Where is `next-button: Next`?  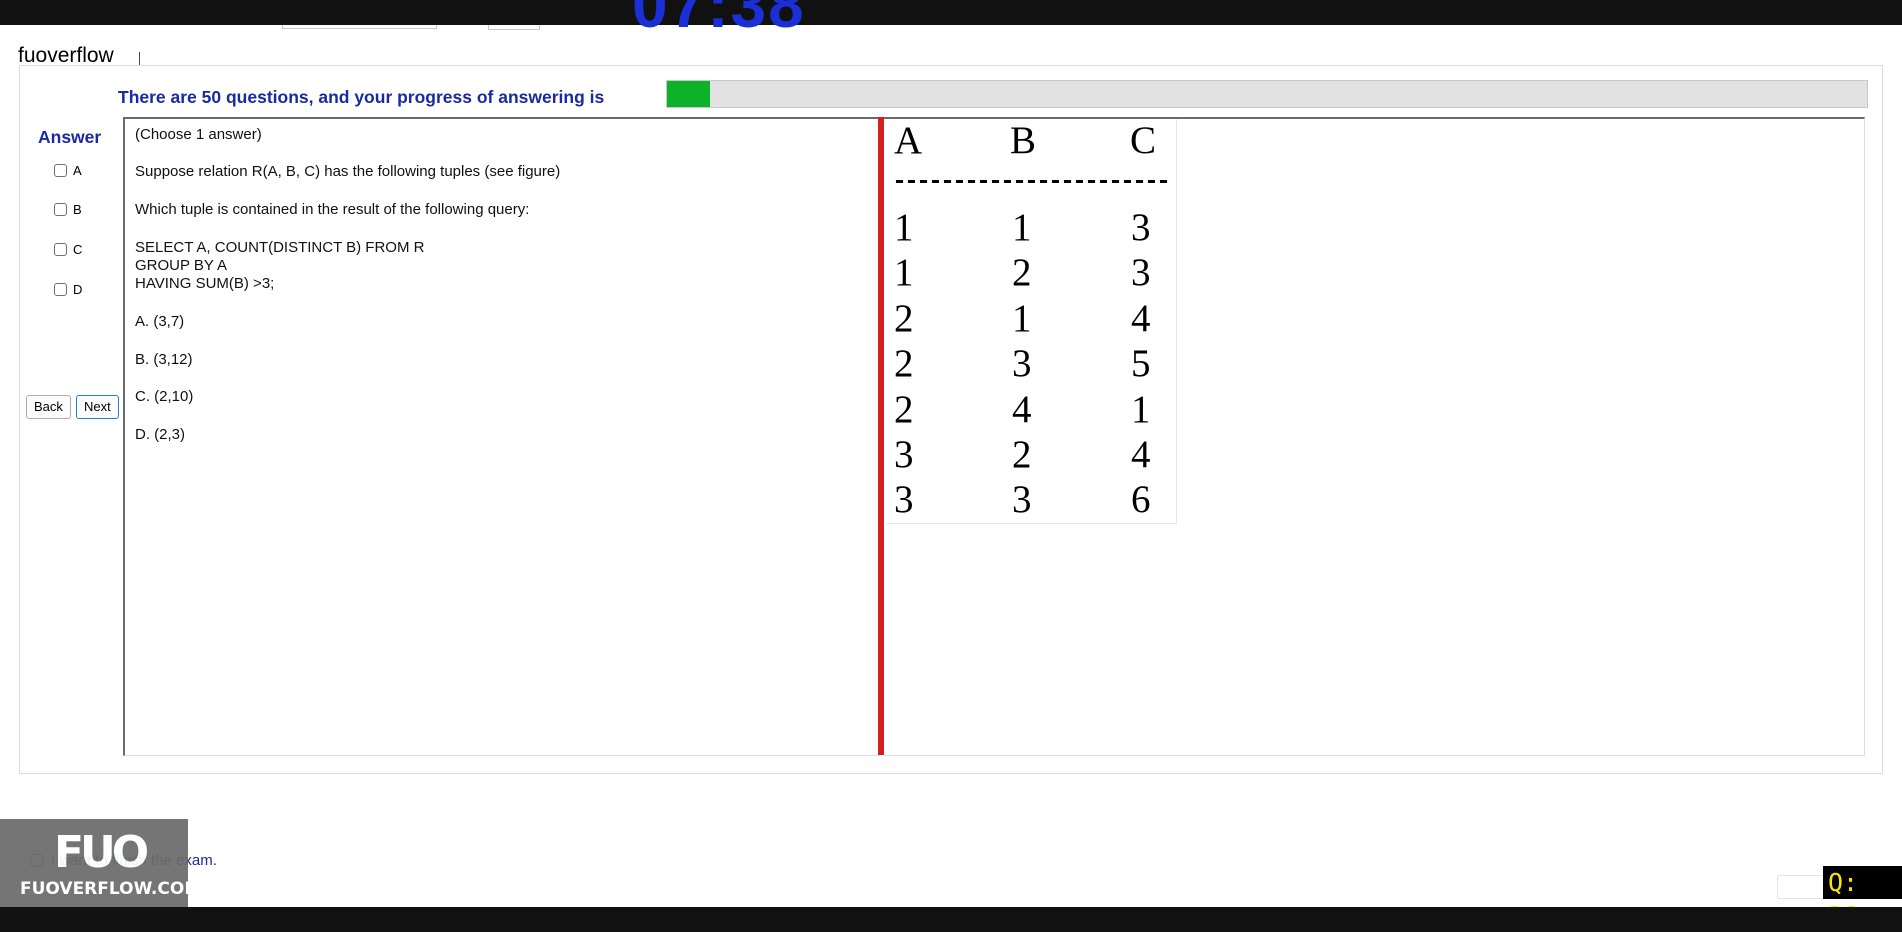
next-button: Next is located at coordinates (97, 407).